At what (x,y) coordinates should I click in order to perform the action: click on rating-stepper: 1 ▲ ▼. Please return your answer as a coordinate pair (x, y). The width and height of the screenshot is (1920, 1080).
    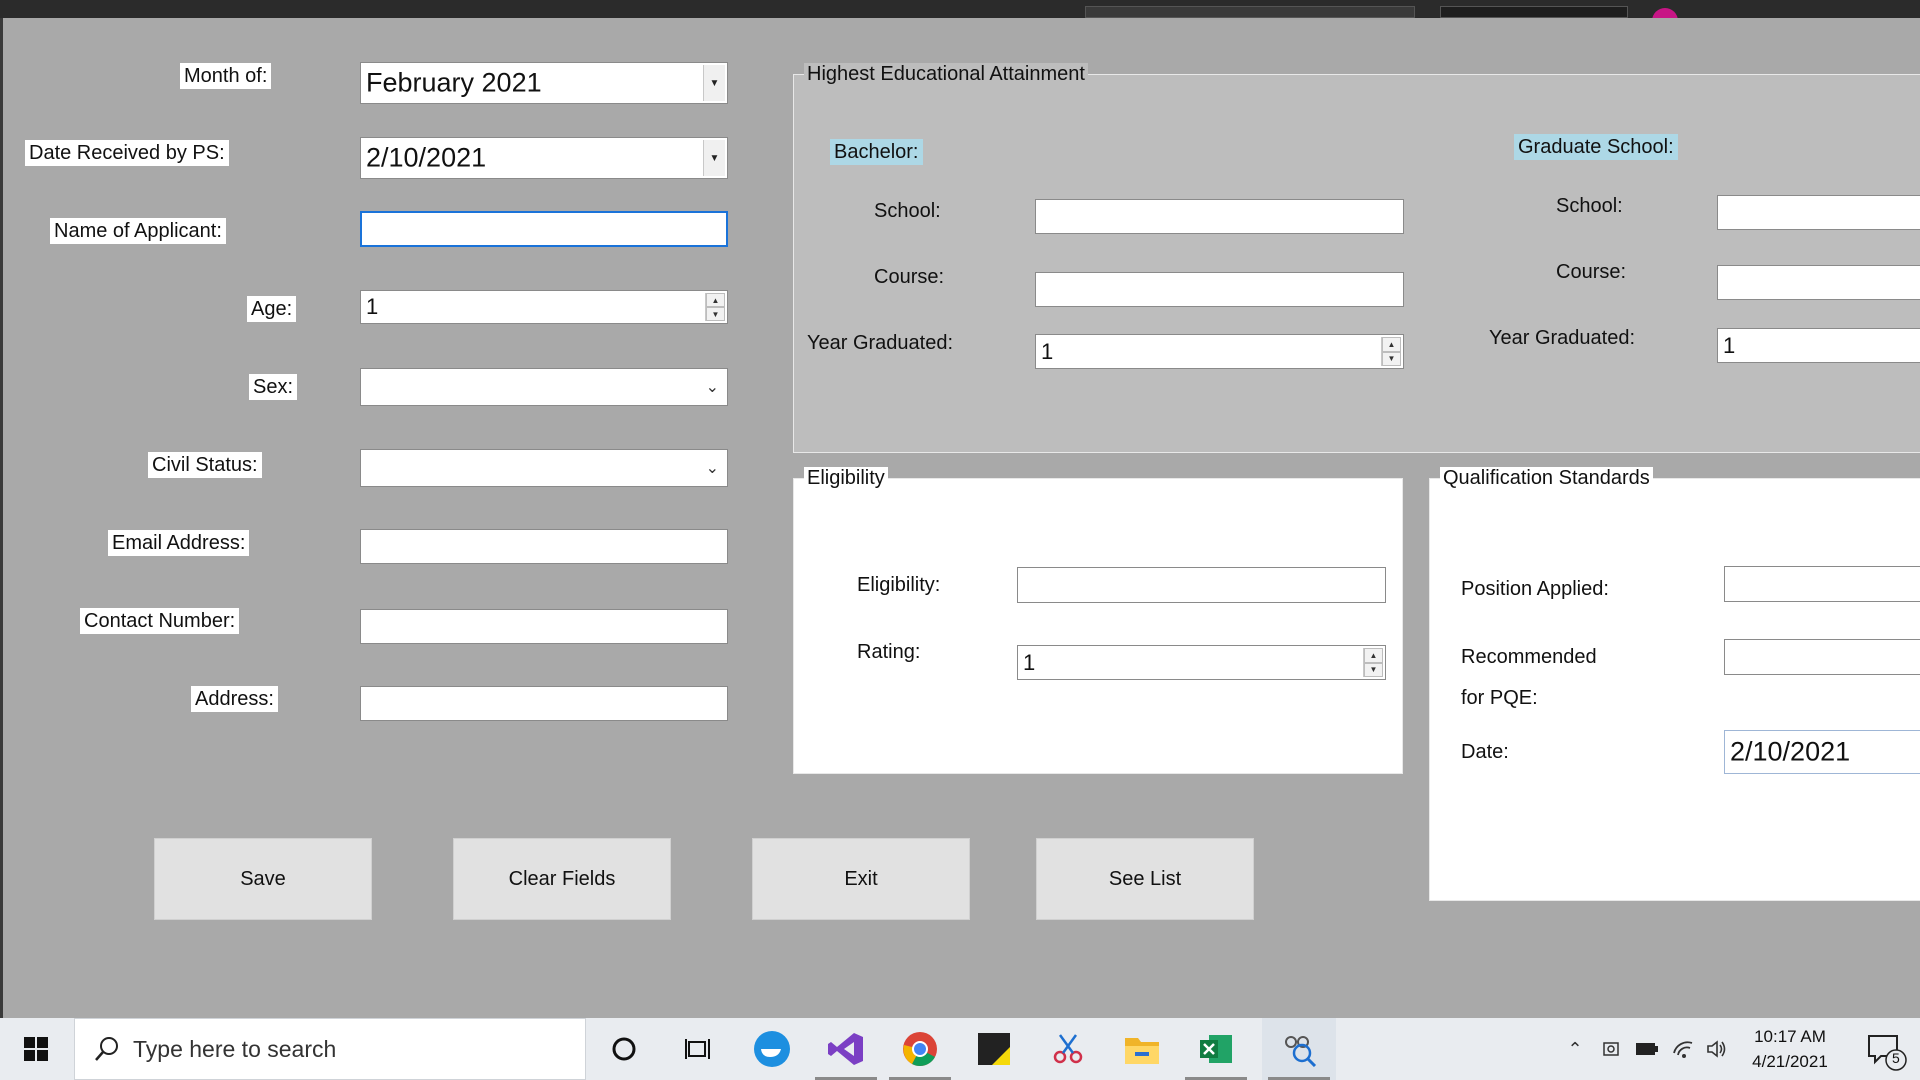
    Looking at the image, I should click on (1201, 662).